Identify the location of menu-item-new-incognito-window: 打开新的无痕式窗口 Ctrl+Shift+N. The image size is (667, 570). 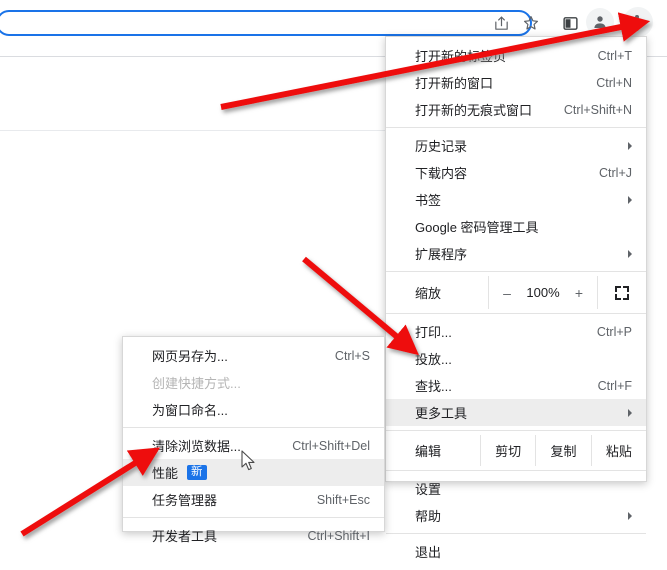
(516, 109).